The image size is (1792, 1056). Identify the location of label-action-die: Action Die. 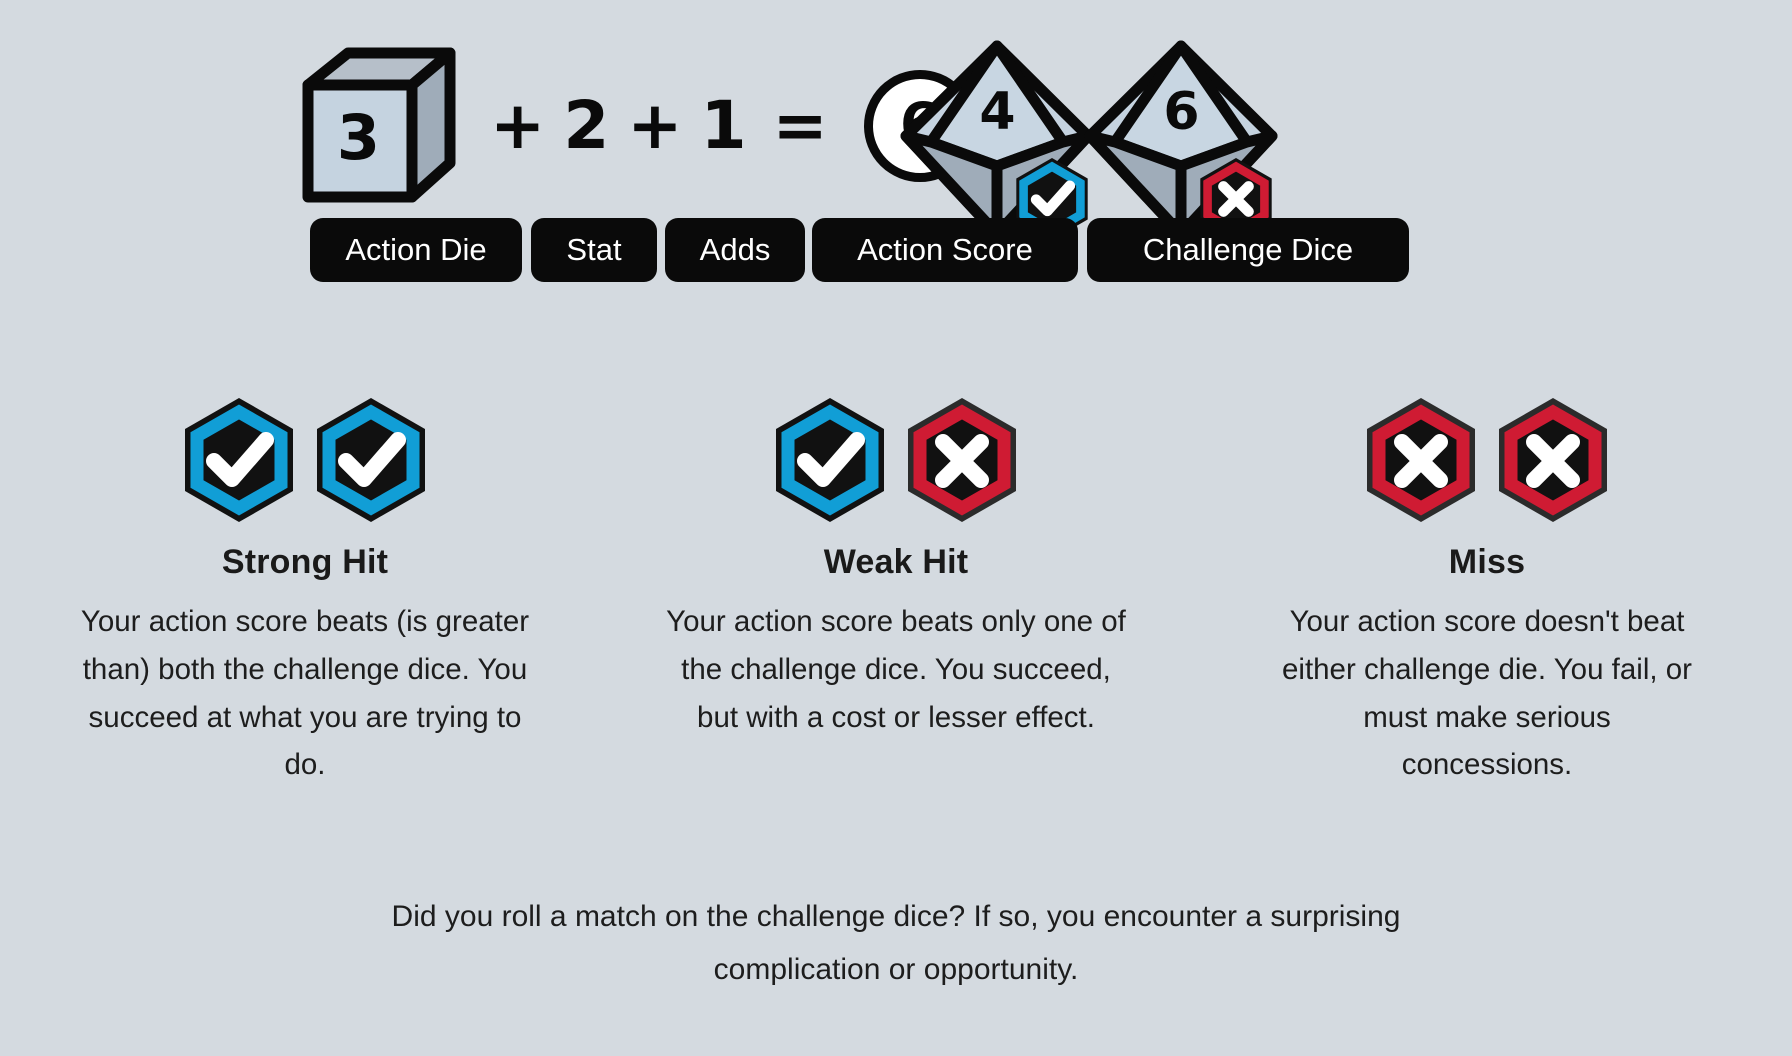
(416, 250).